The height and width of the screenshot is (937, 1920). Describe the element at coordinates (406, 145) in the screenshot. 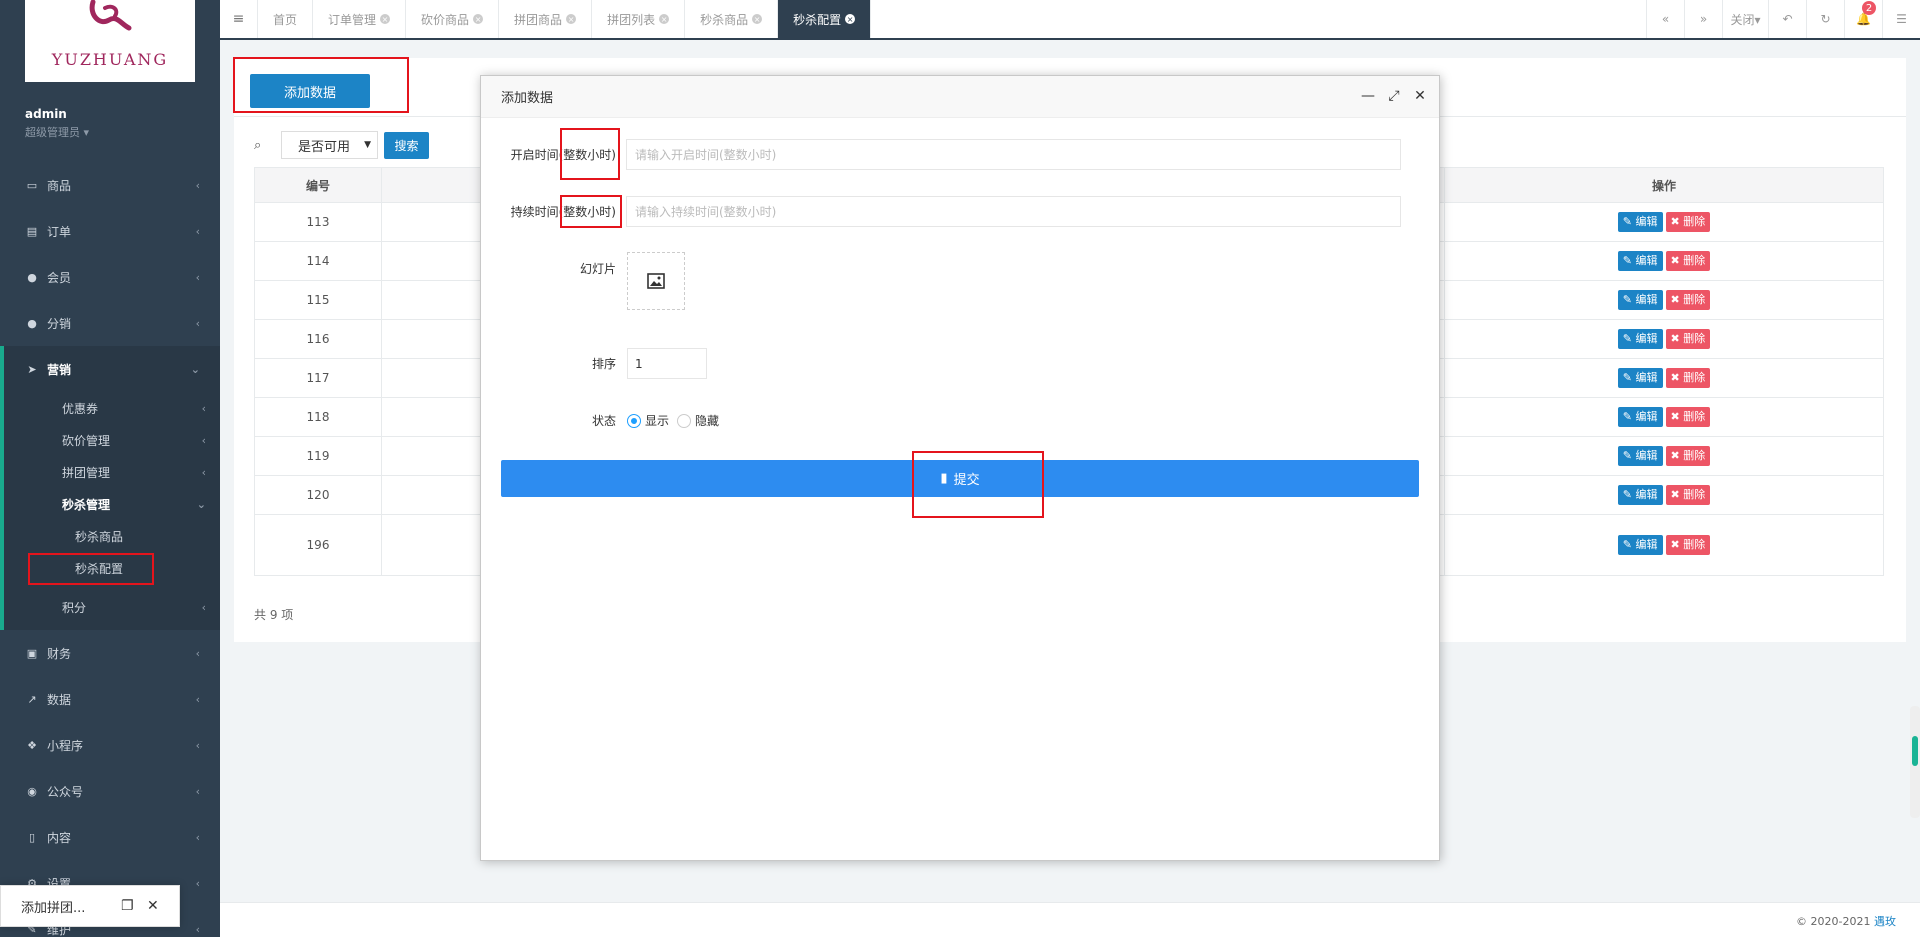

I see `search-button: 搜索` at that location.